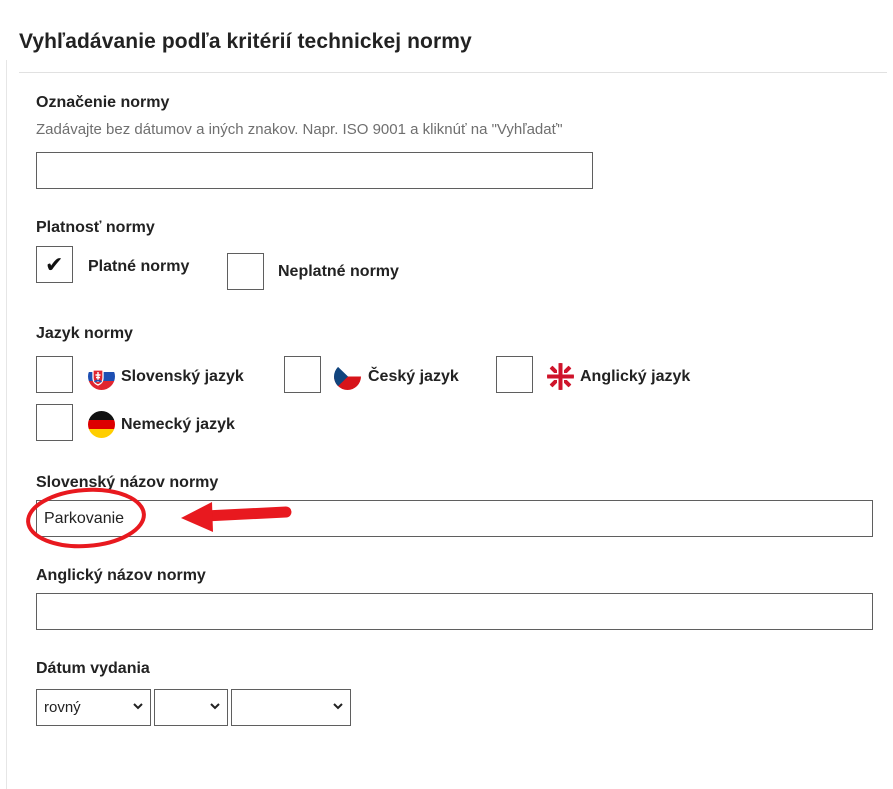 The height and width of the screenshot is (789, 893). What do you see at coordinates (347, 376) in the screenshot?
I see `czech-flag-icon` at bounding box center [347, 376].